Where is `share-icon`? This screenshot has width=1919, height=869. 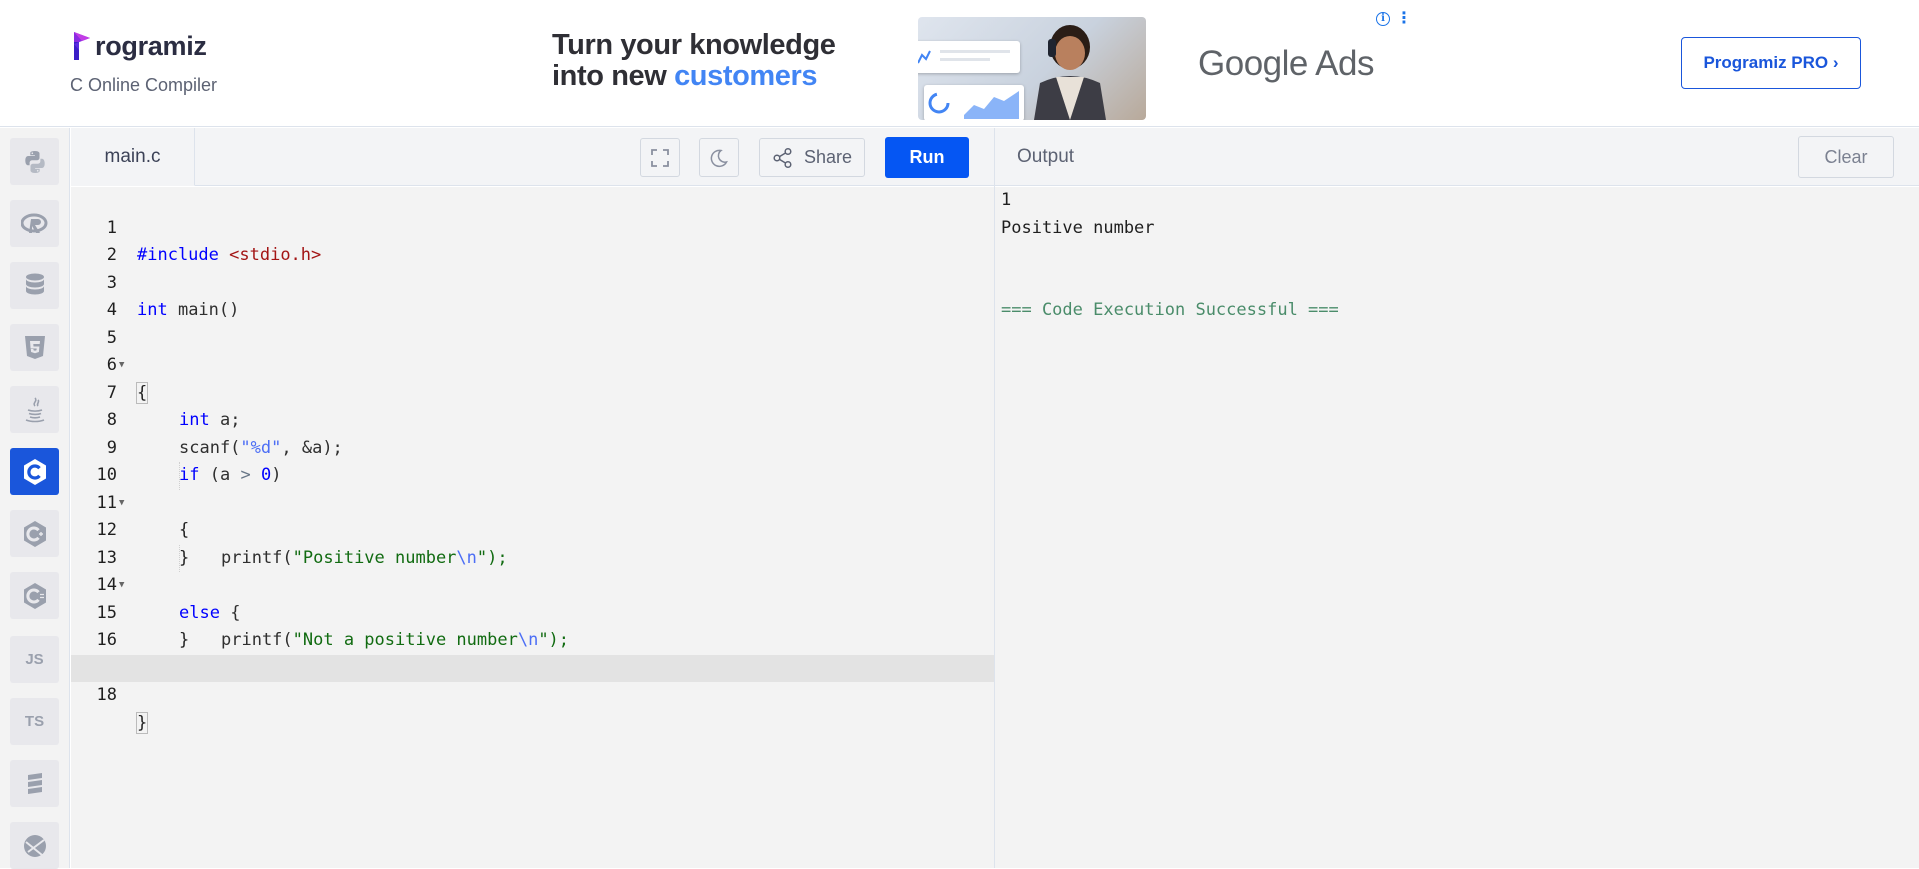 share-icon is located at coordinates (782, 157).